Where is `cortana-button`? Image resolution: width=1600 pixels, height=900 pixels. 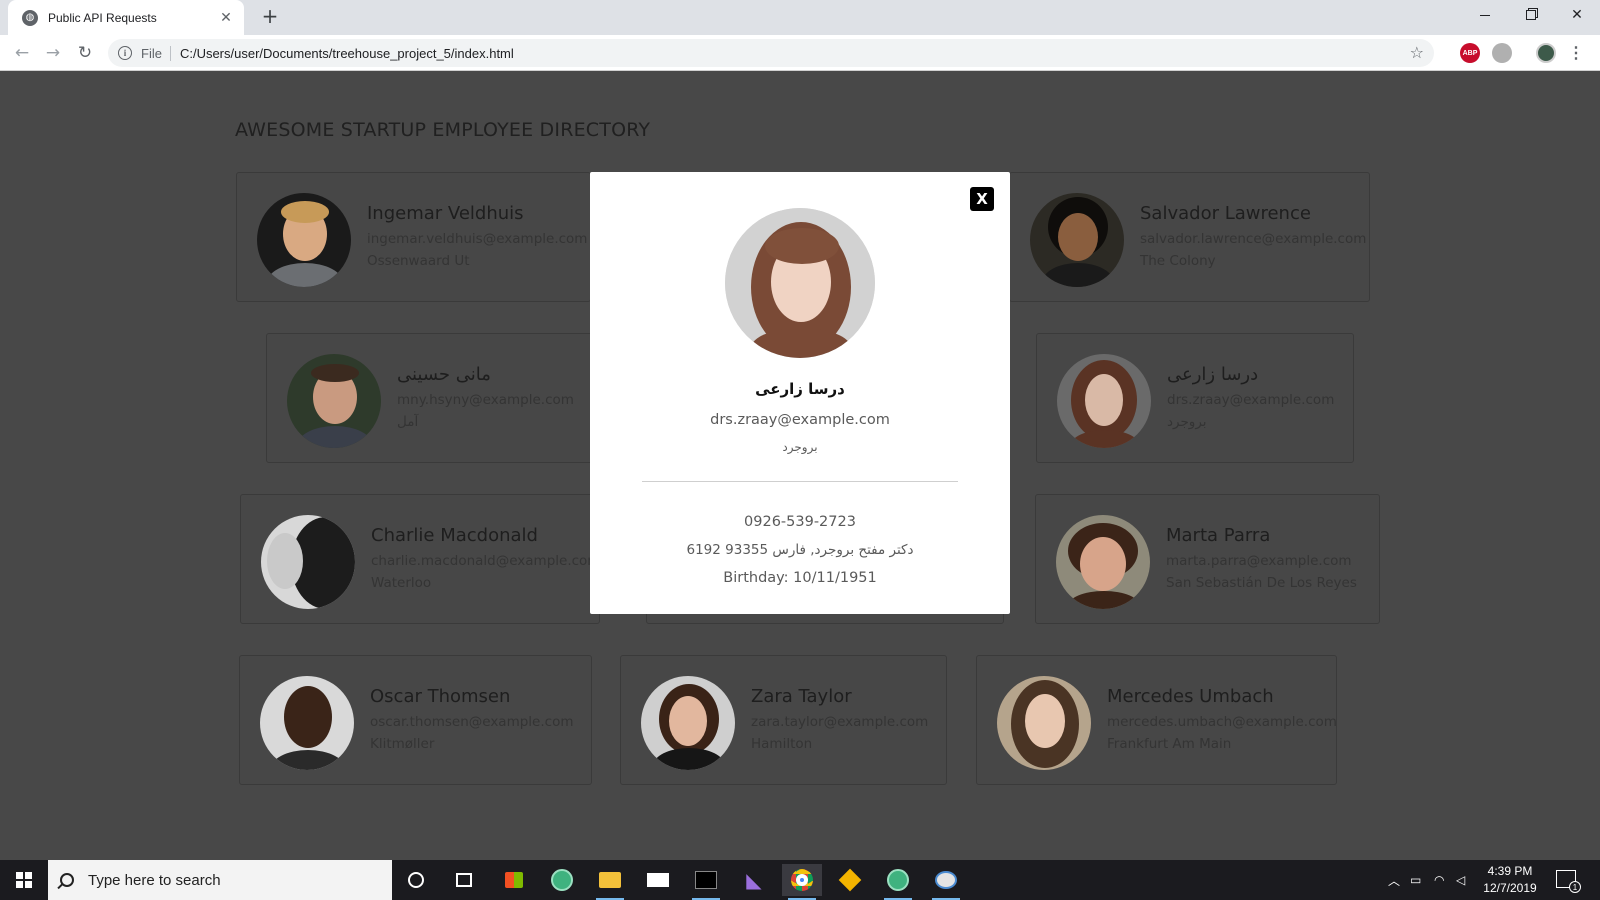 cortana-button is located at coordinates (416, 880).